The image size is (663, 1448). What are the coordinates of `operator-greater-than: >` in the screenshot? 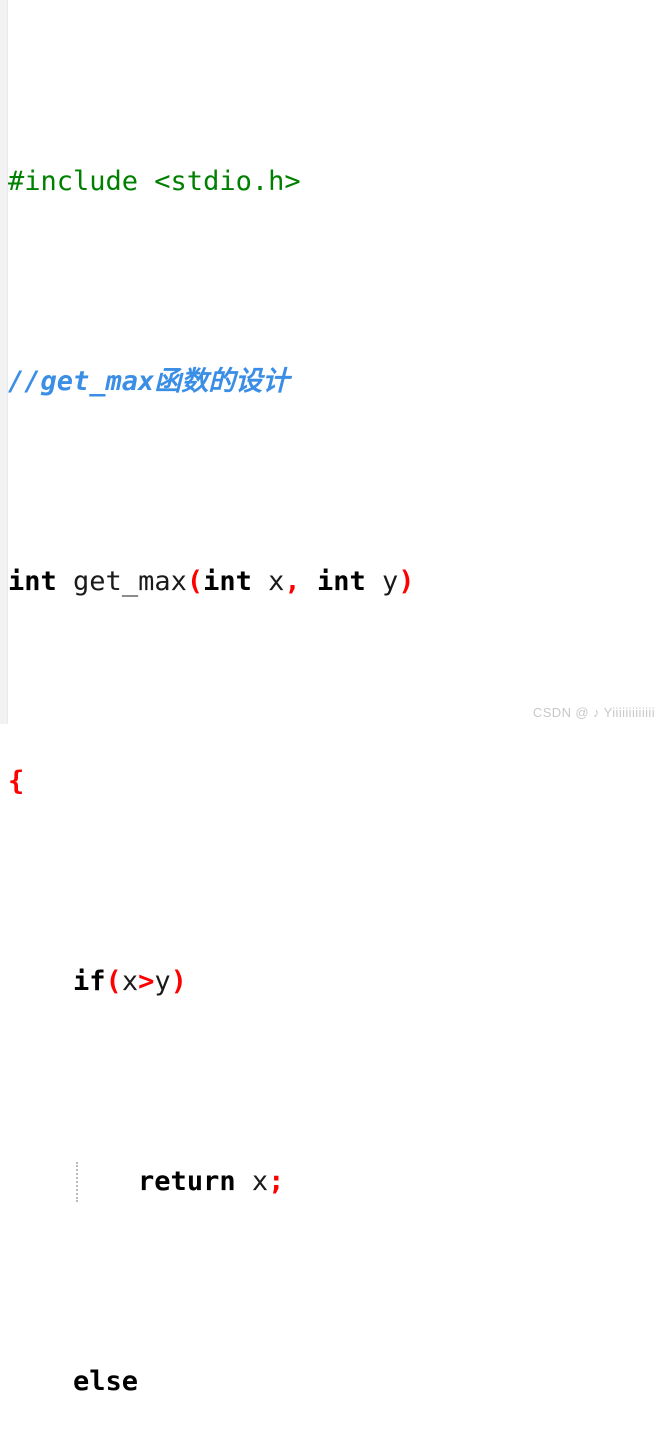 It's located at (146, 981).